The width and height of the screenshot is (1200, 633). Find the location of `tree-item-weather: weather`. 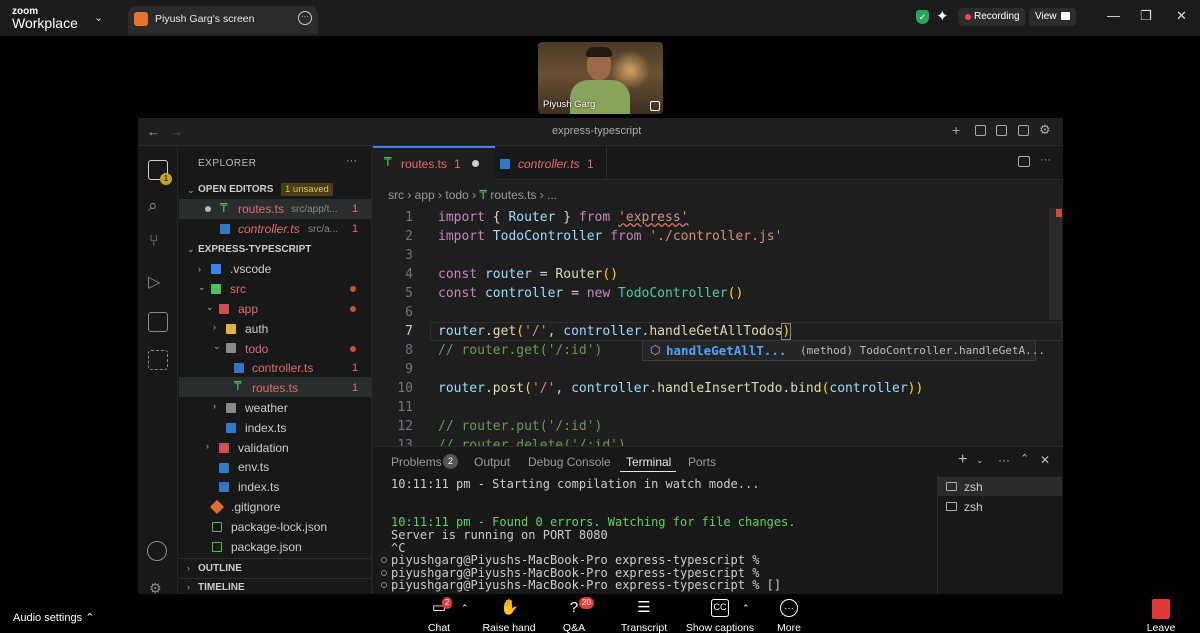

tree-item-weather: weather is located at coordinates (266, 408).